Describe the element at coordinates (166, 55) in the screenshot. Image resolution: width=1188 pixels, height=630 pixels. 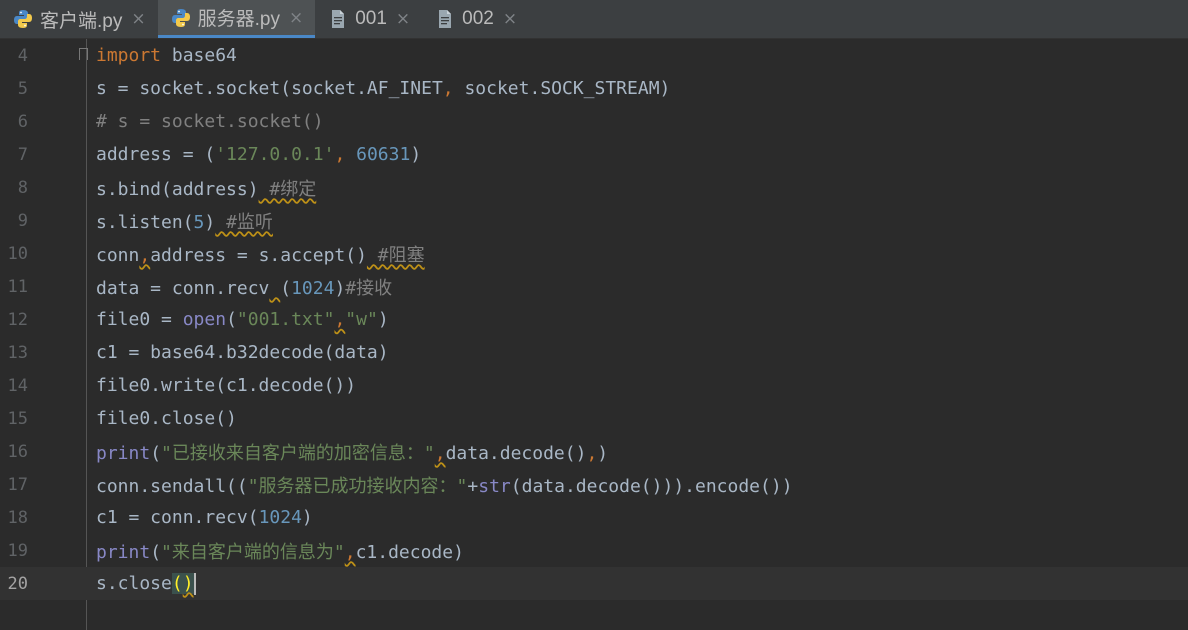
I see `code-text: import base64` at that location.